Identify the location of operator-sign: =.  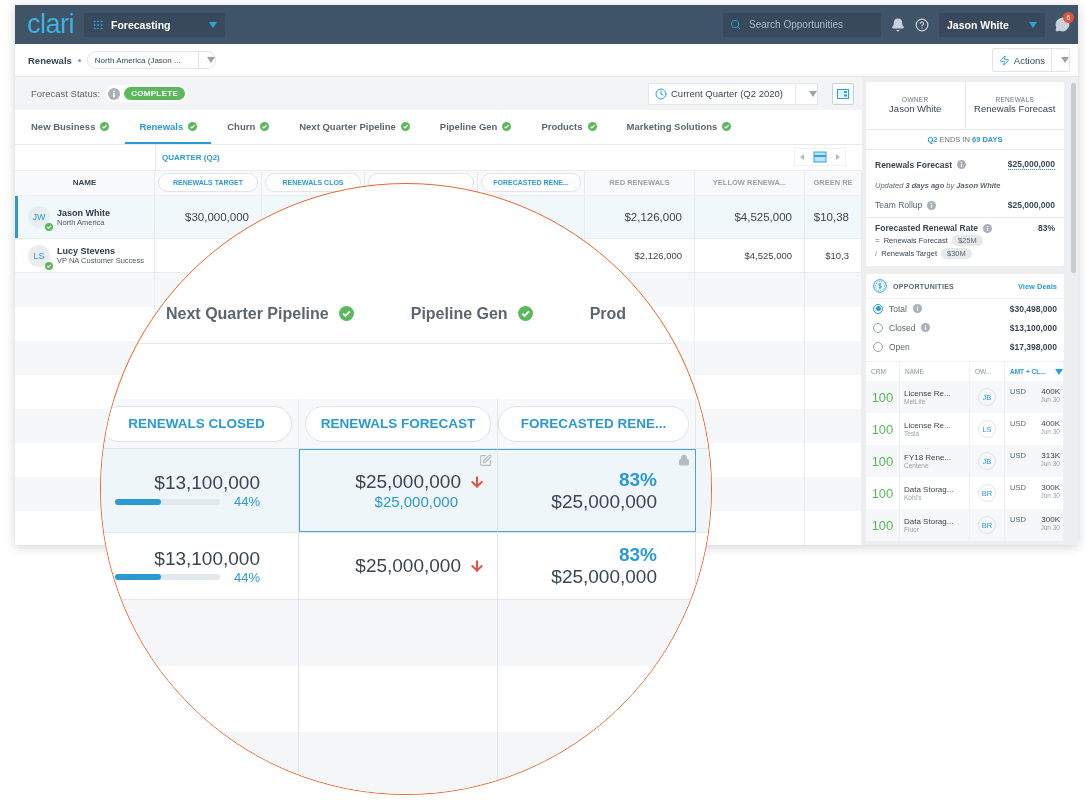
(877, 240).